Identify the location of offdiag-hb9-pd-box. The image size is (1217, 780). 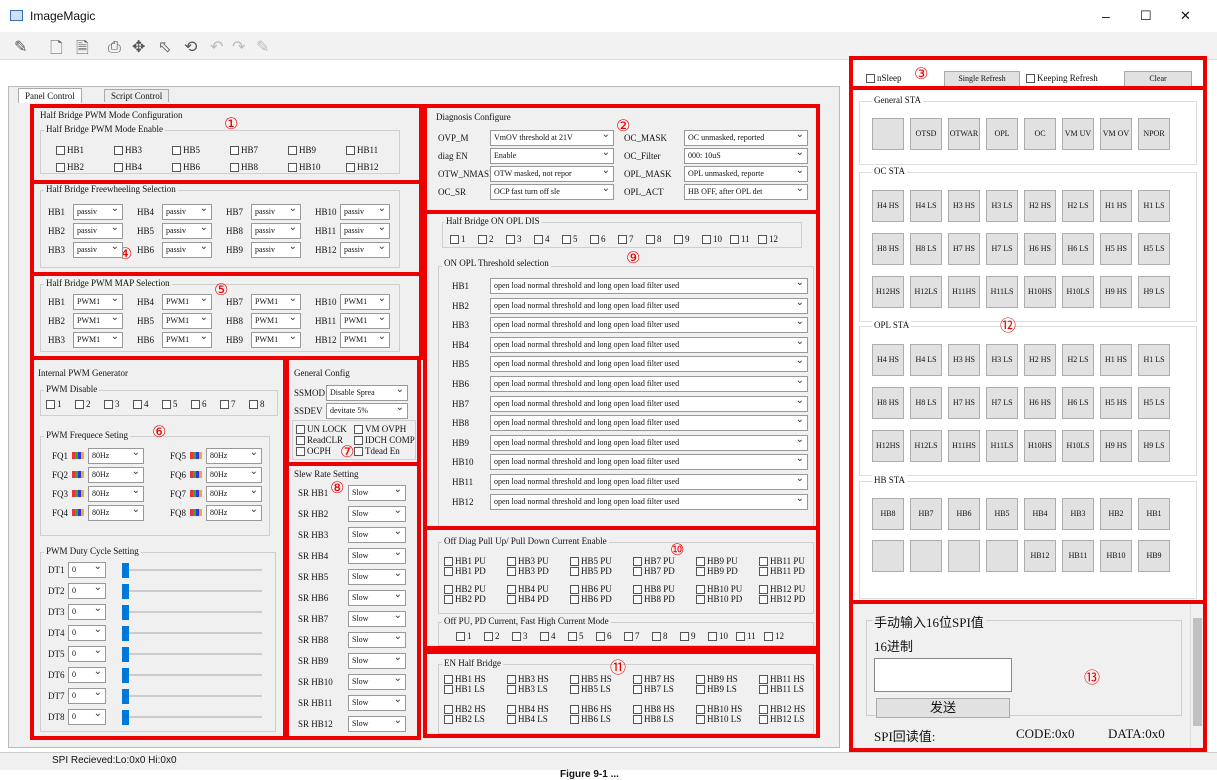
(700, 572).